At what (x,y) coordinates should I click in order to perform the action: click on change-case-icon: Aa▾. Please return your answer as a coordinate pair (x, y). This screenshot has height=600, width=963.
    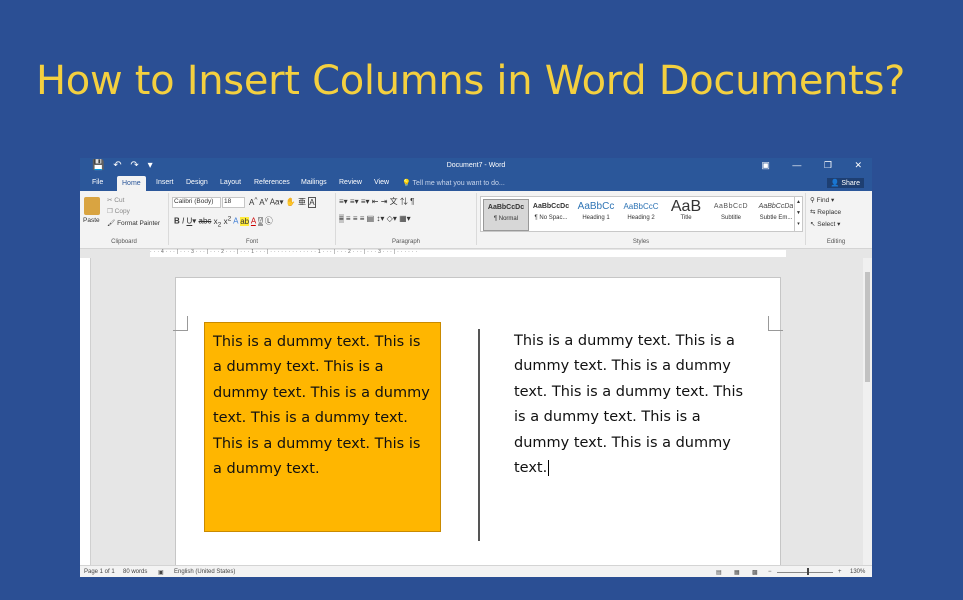
    Looking at the image, I should click on (277, 202).